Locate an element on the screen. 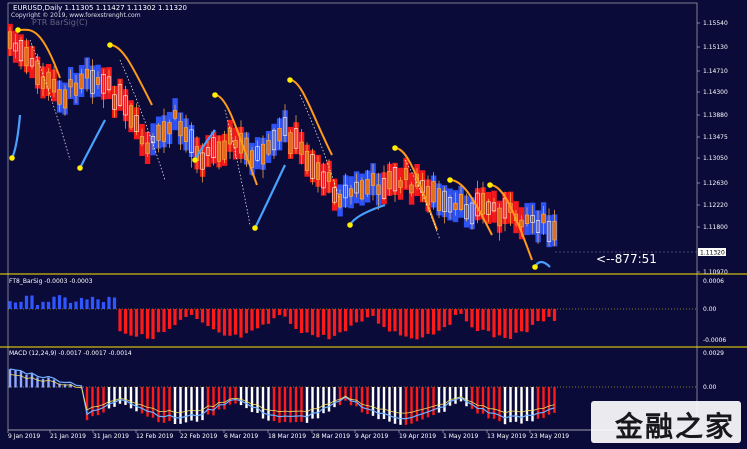 The height and width of the screenshot is (449, 747). time-tick-label: 31 Jan 2019 is located at coordinates (111, 436).